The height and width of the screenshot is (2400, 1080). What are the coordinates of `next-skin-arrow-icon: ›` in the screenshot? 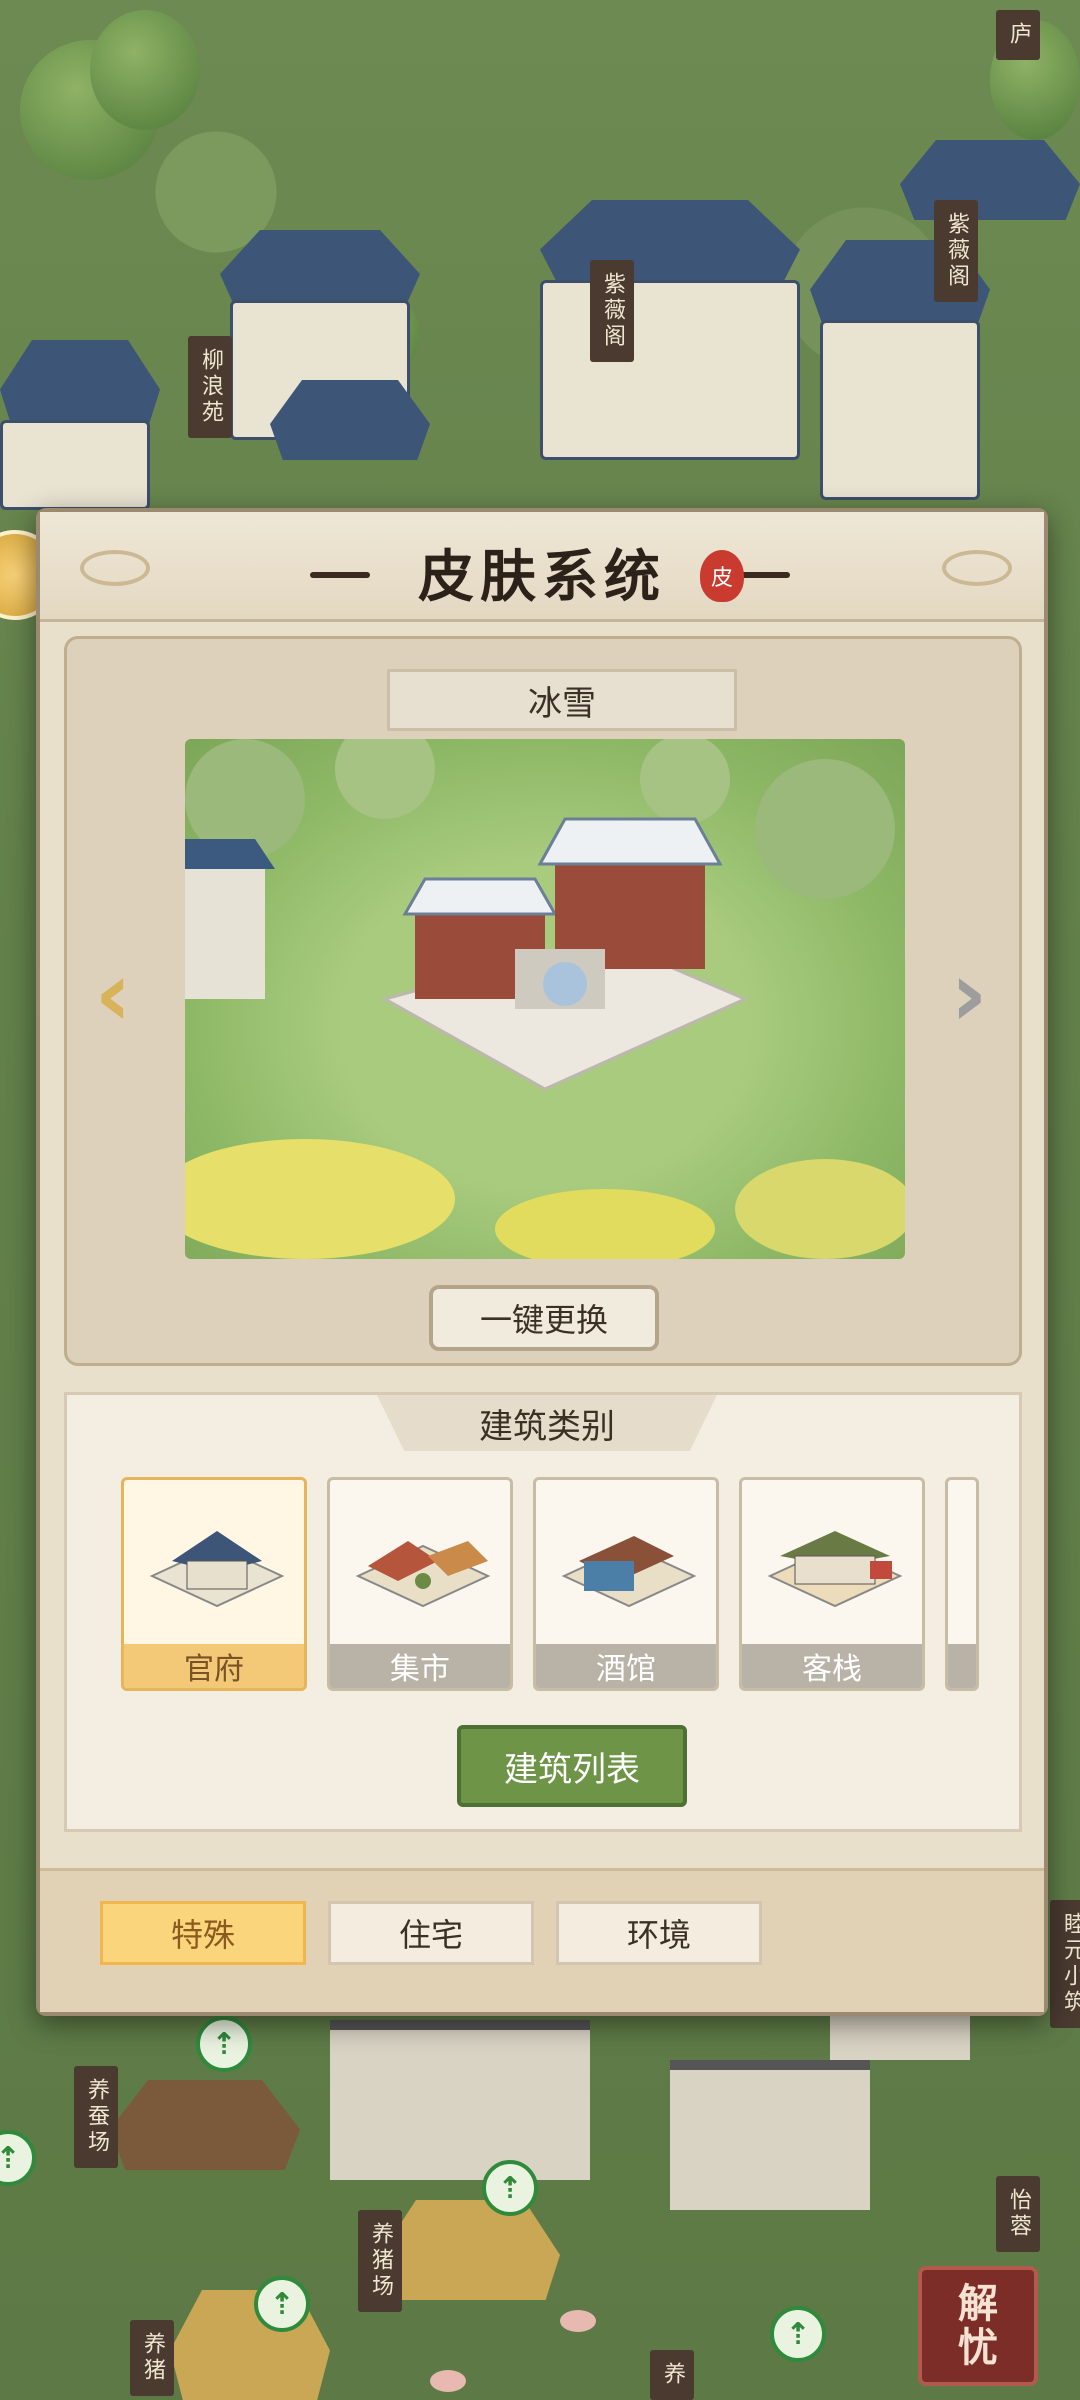 It's located at (969, 994).